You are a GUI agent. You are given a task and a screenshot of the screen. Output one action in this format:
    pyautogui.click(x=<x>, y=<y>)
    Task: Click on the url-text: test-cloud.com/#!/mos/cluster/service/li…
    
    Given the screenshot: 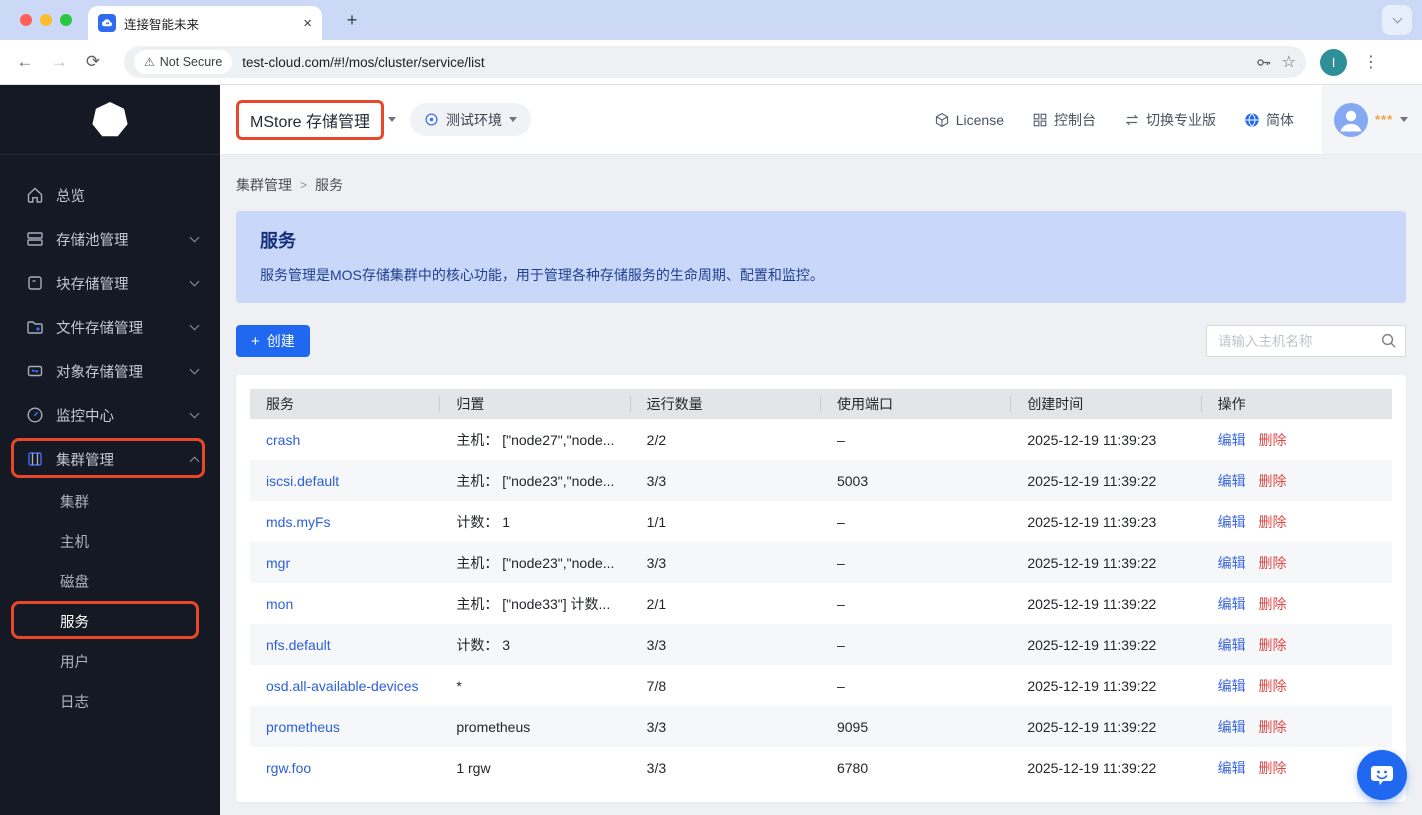 What is the action you would take?
    pyautogui.click(x=743, y=62)
    